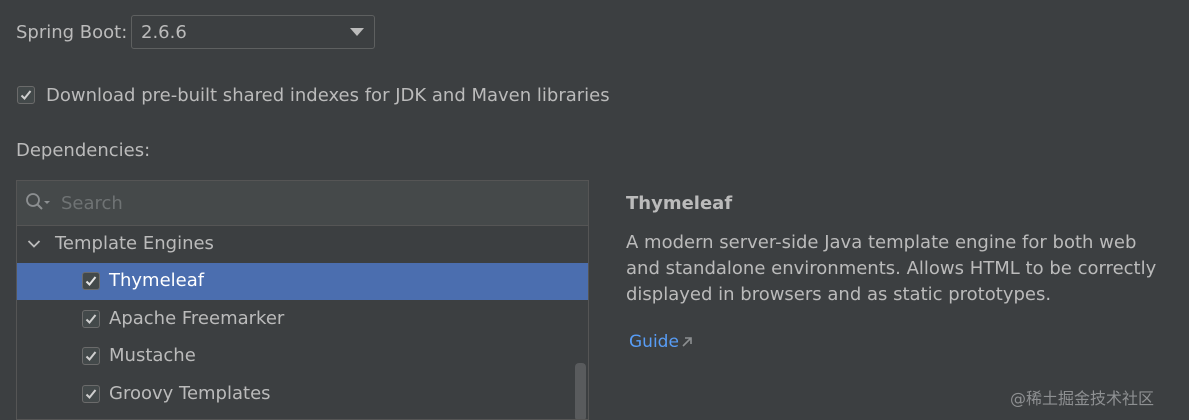 This screenshot has width=1189, height=420. What do you see at coordinates (1082, 398) in the screenshot?
I see `watermark-text: @稀土掘金技术社区` at bounding box center [1082, 398].